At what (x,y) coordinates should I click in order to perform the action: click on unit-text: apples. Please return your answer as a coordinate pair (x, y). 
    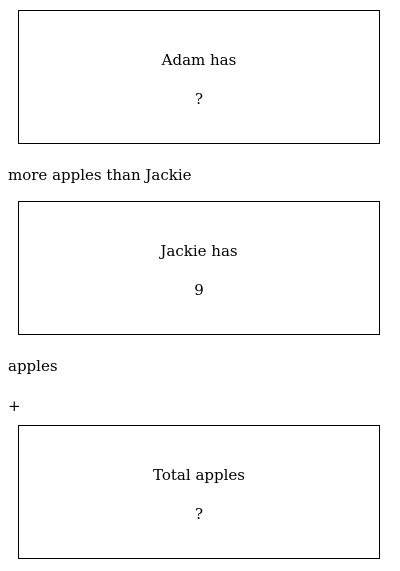
    Looking at the image, I should click on (33, 366).